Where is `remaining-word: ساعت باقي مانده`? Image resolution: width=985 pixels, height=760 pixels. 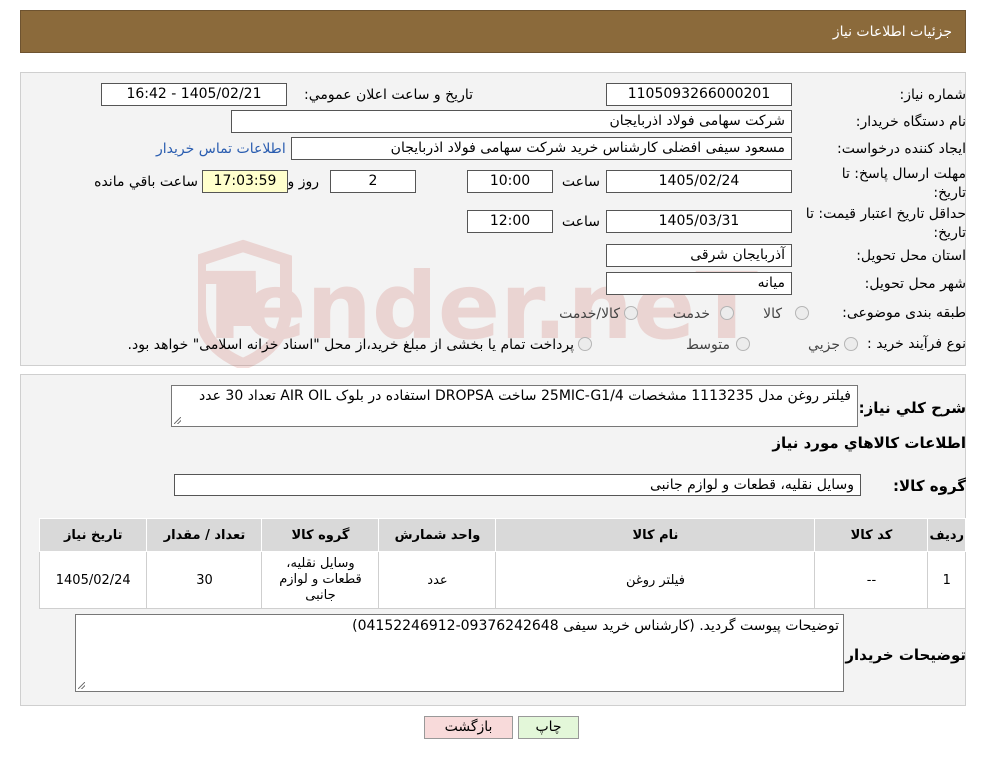
remaining-word: ساعت باقي مانده is located at coordinates (146, 182).